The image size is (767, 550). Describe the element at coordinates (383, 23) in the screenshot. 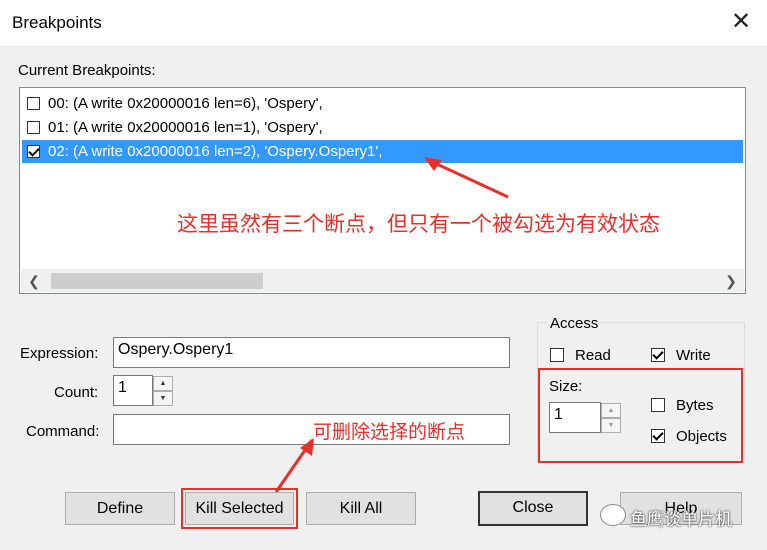

I see `title-bar: Breakpoints ✕` at that location.